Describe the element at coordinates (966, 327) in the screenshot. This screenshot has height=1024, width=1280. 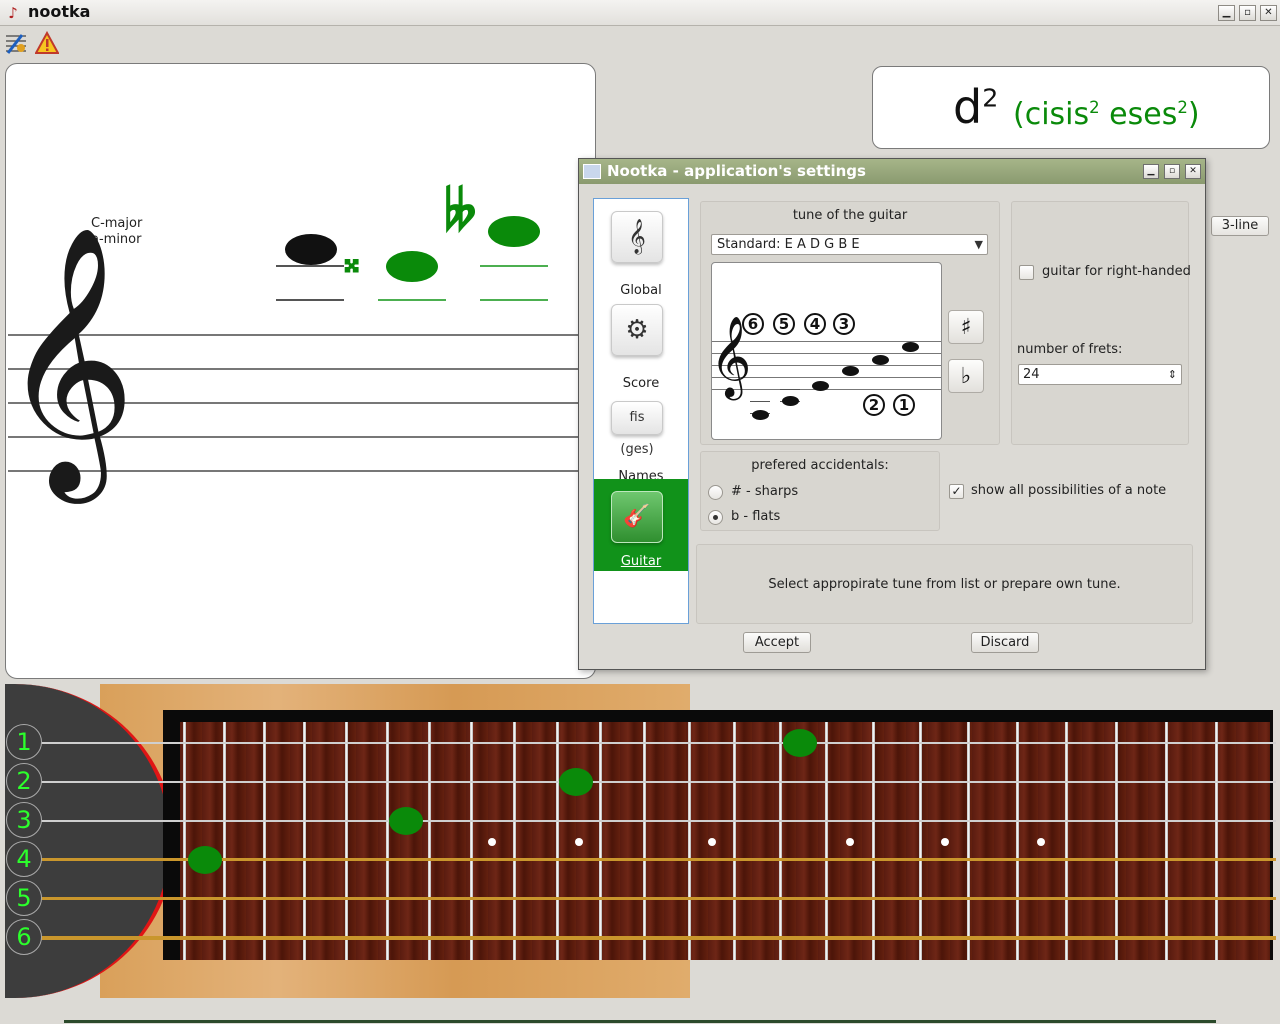
I see `raise-sharp-button: ♯` at that location.